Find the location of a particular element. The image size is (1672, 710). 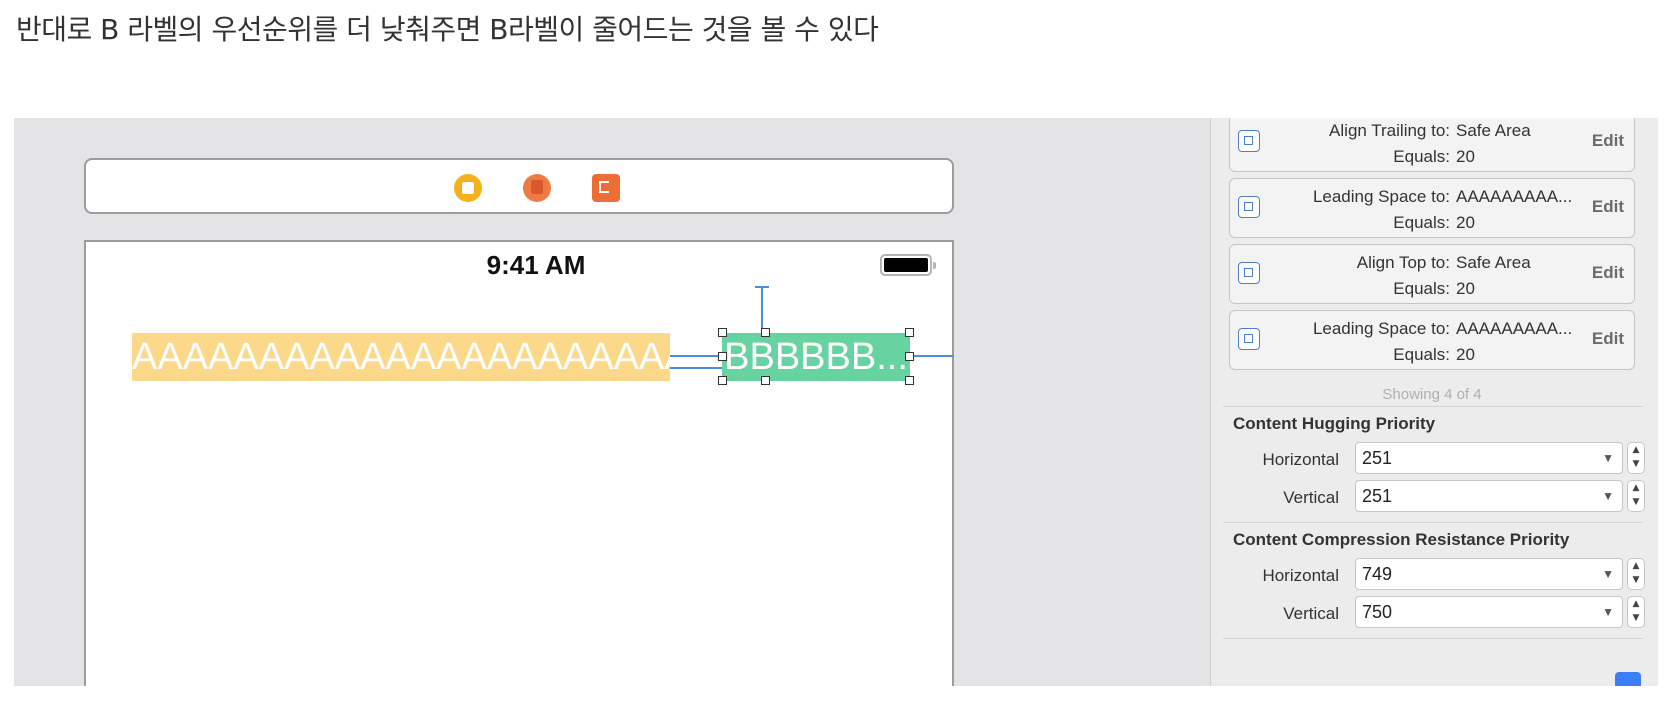

hugging-vertical-label: Vertical is located at coordinates (1311, 497).